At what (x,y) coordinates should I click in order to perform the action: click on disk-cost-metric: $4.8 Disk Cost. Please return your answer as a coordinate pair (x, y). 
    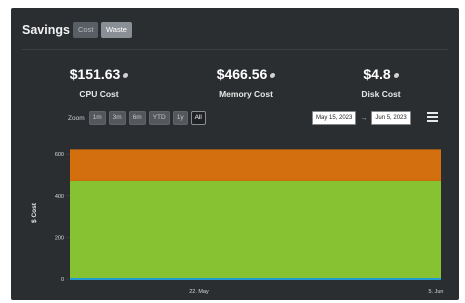
    Looking at the image, I should click on (381, 82).